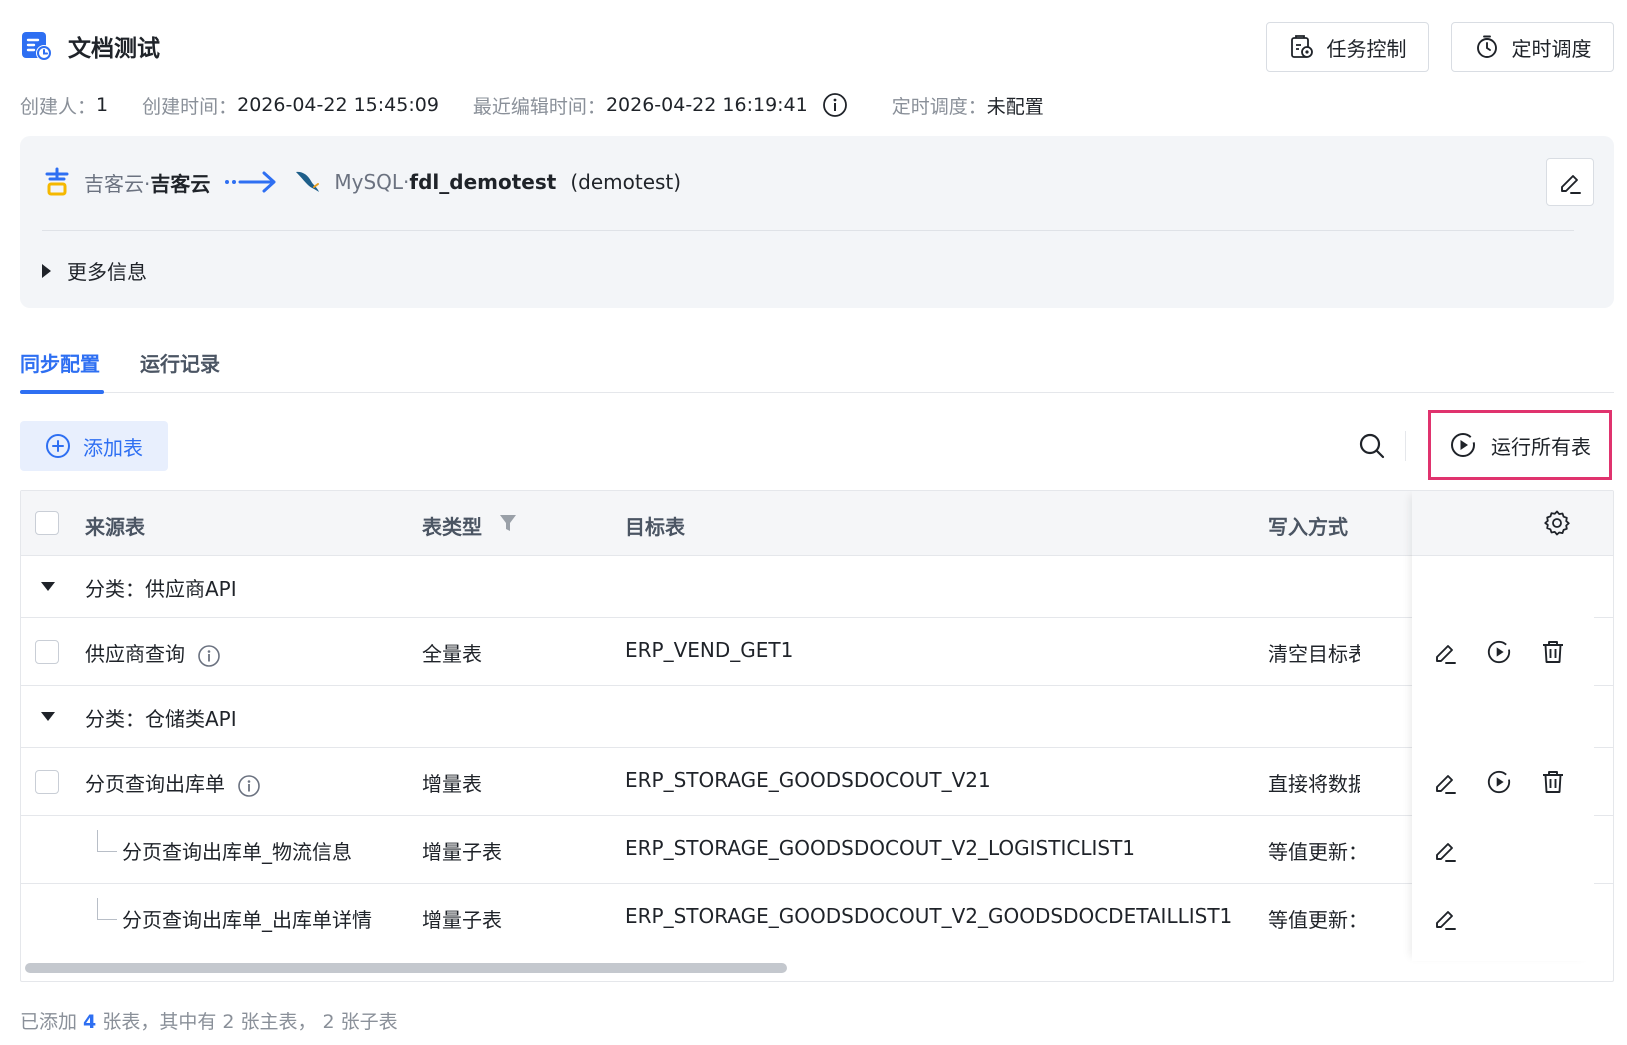 The height and width of the screenshot is (1045, 1627). I want to click on table-summary: 已添加 4 张表，其中有 2 张主表， 2 张子表, so click(209, 1020).